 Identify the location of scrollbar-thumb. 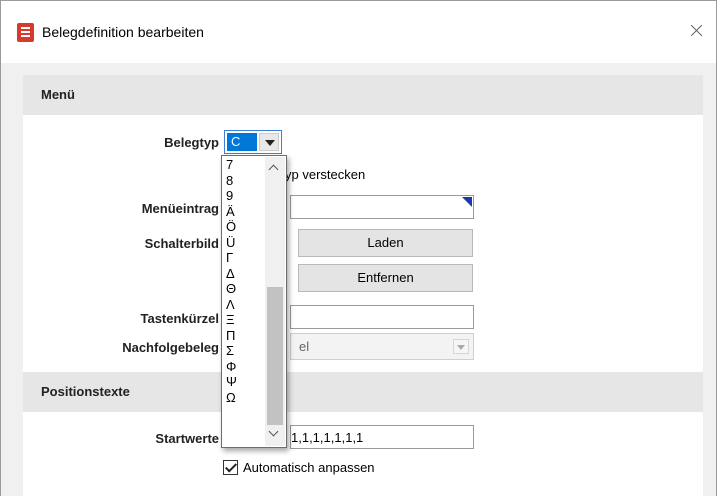
(275, 356).